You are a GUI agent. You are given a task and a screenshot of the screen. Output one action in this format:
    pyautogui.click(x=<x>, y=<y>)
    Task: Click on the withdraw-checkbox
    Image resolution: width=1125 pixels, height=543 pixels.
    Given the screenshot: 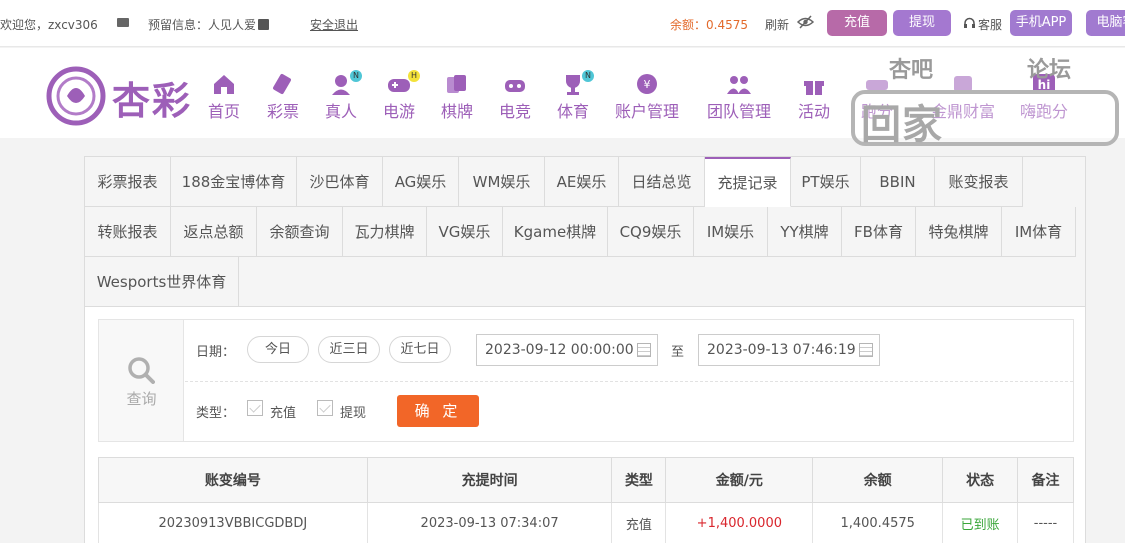 What is the action you would take?
    pyautogui.click(x=325, y=408)
    